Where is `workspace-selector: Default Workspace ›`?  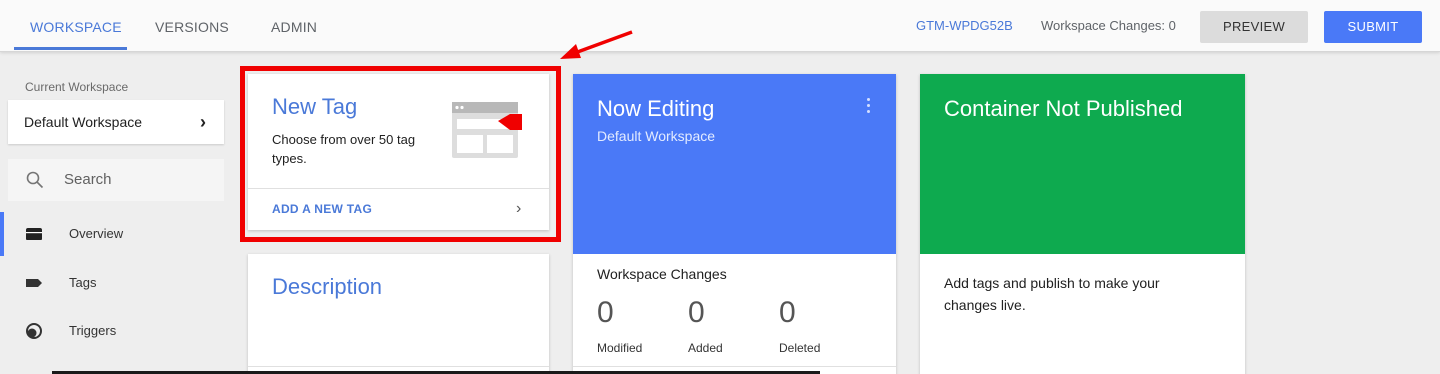 workspace-selector: Default Workspace › is located at coordinates (116, 122).